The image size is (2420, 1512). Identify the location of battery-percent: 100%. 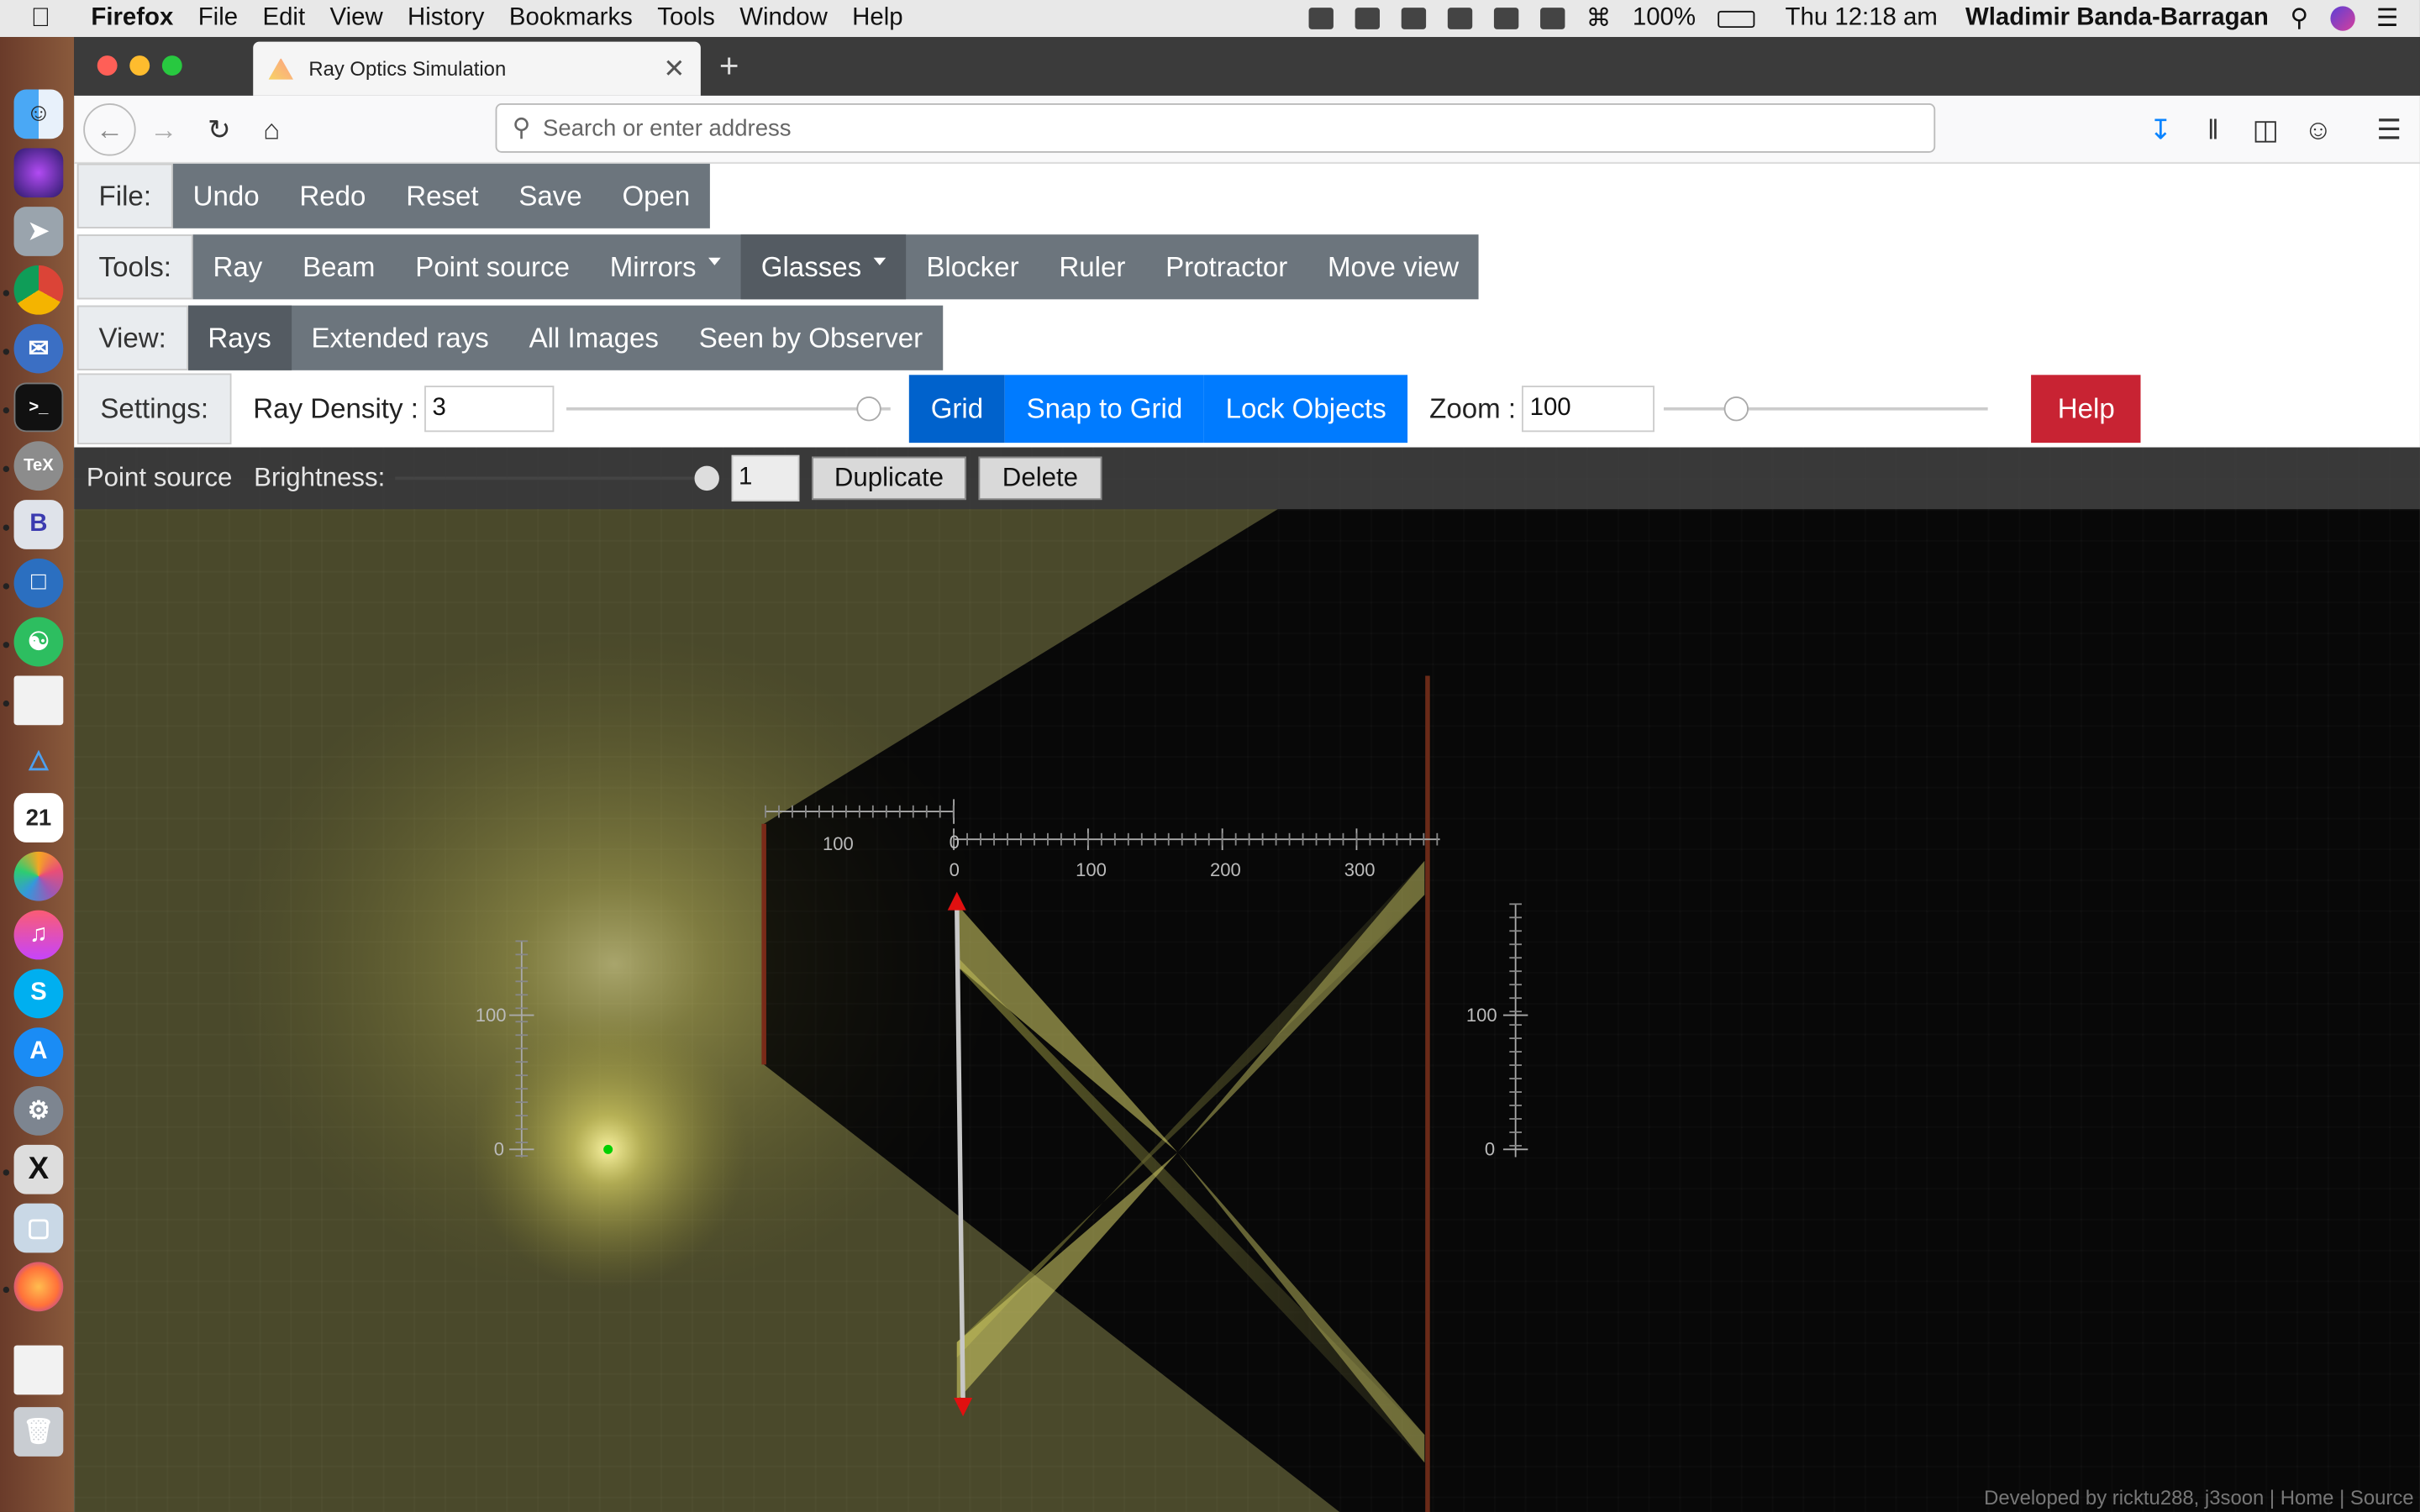
(1664, 19).